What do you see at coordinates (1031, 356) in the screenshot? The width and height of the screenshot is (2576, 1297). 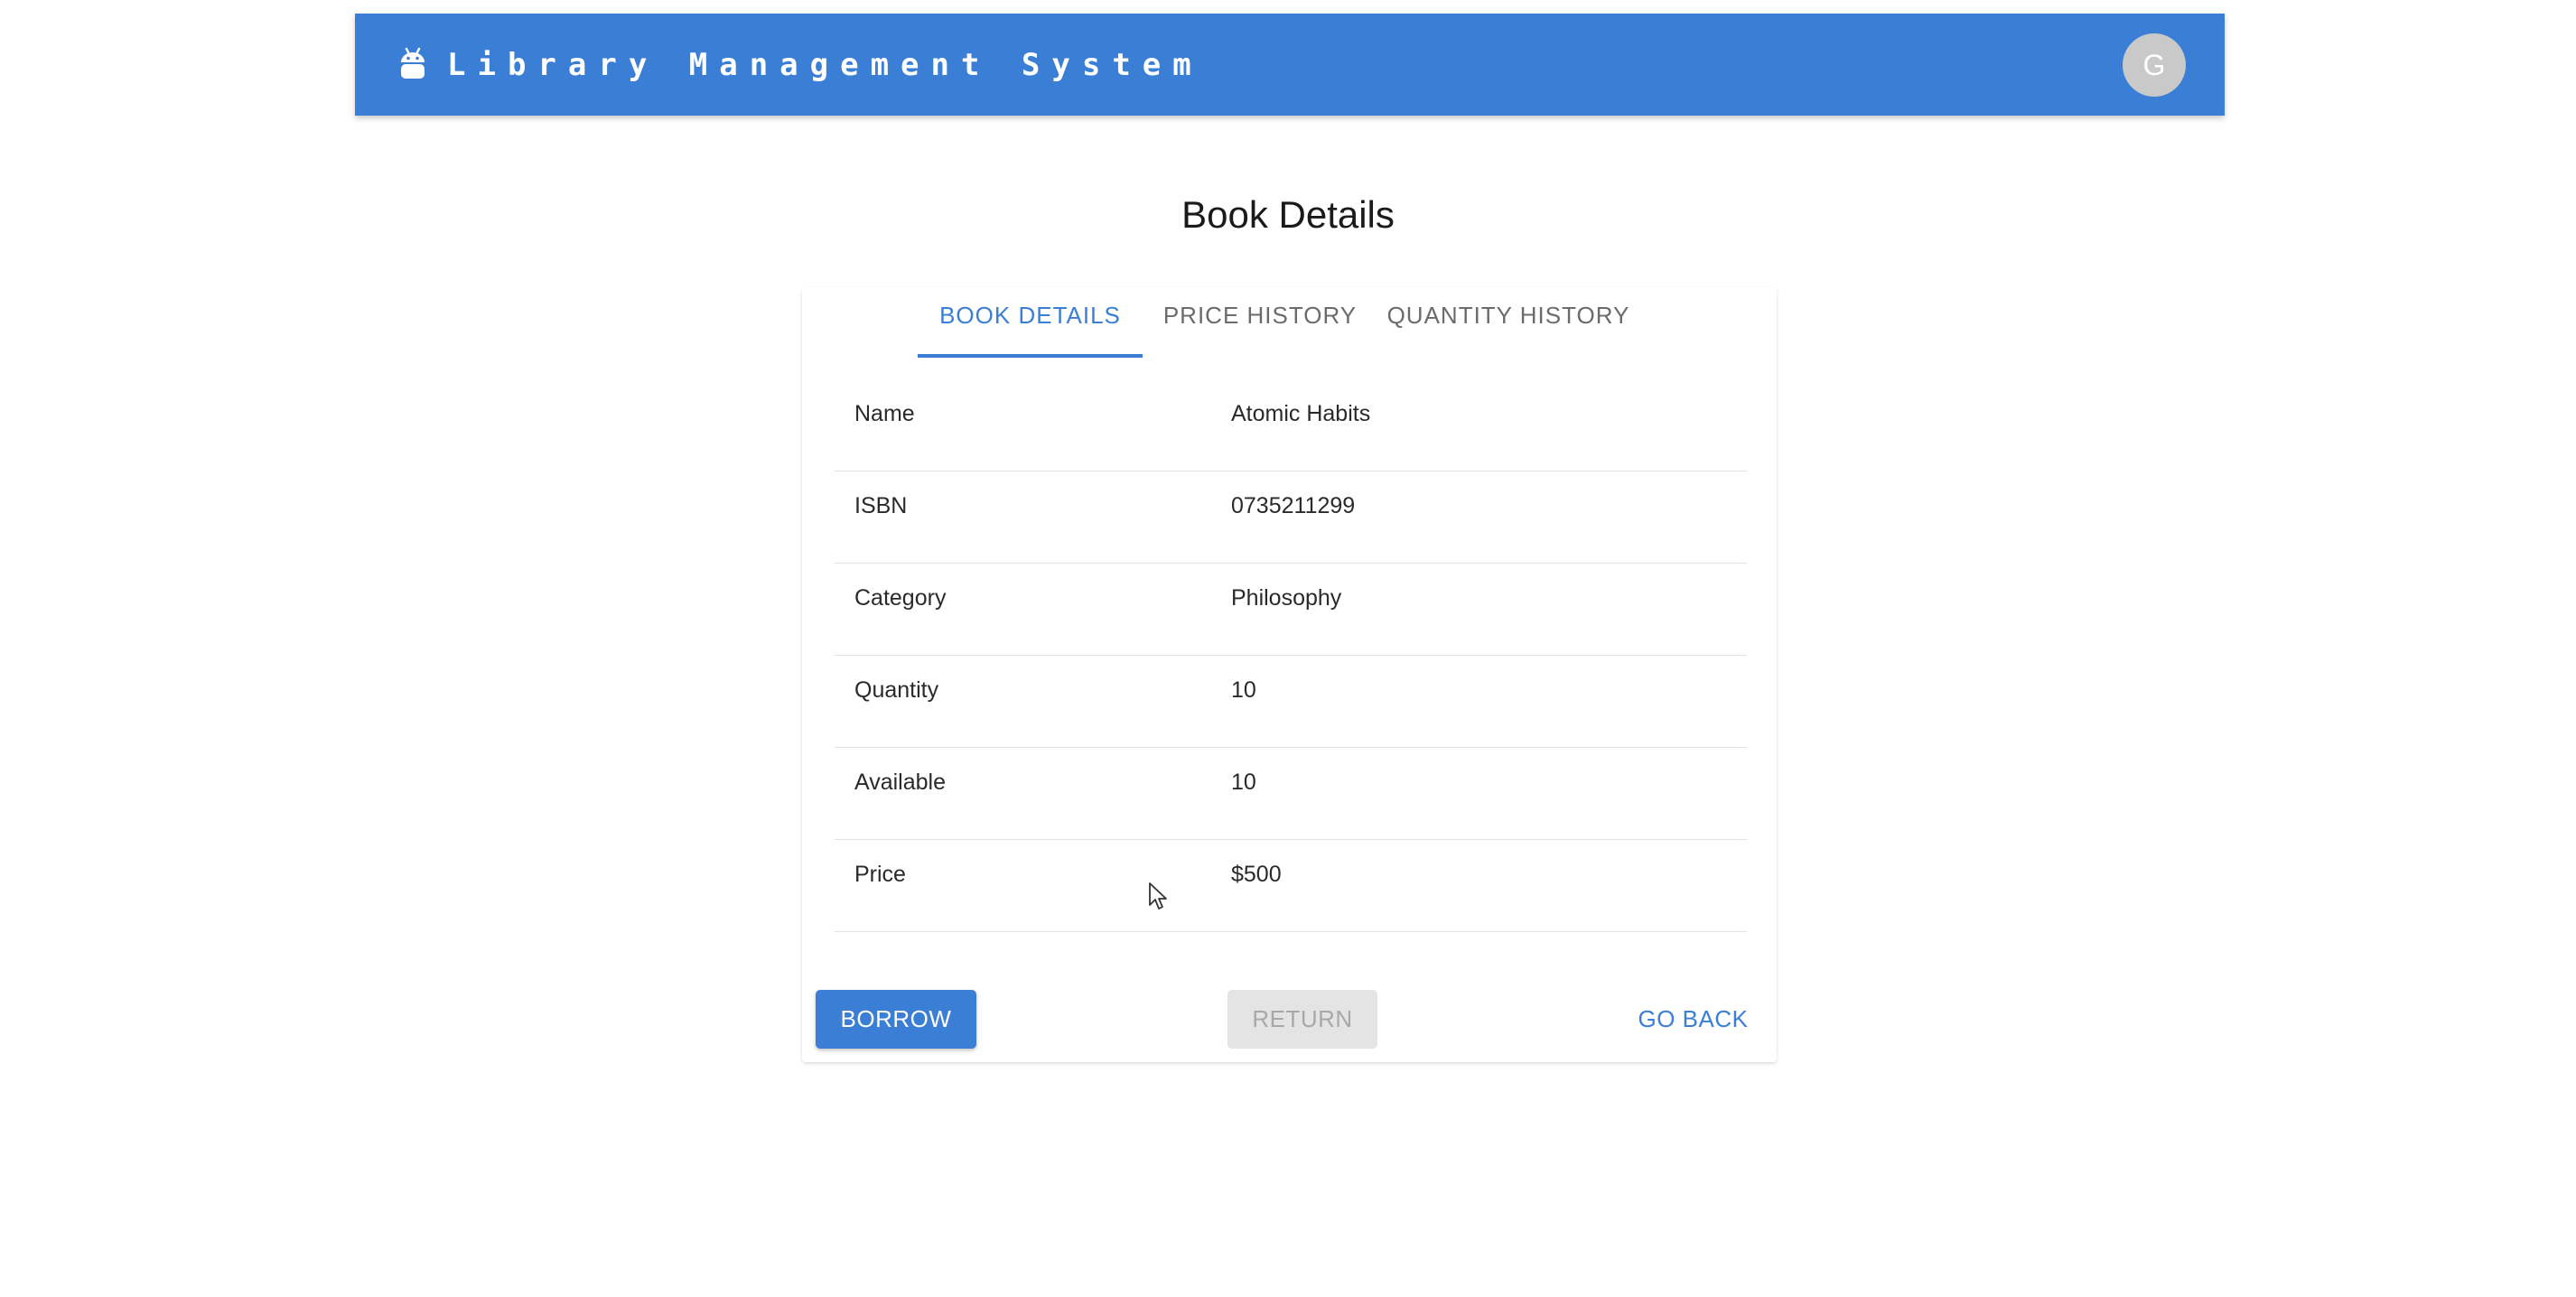 I see `active-tab-indicator` at bounding box center [1031, 356].